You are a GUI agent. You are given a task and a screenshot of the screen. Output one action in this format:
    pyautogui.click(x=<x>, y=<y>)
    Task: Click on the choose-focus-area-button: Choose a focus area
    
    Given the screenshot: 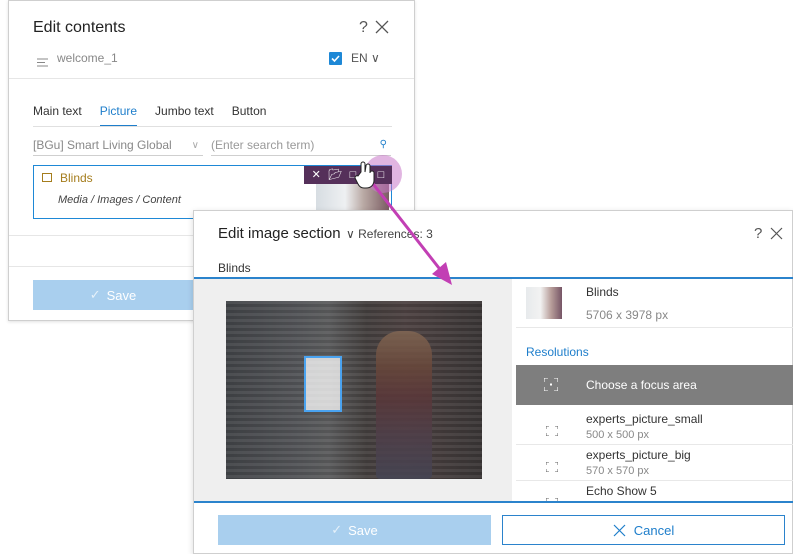 What is the action you would take?
    pyautogui.click(x=654, y=385)
    